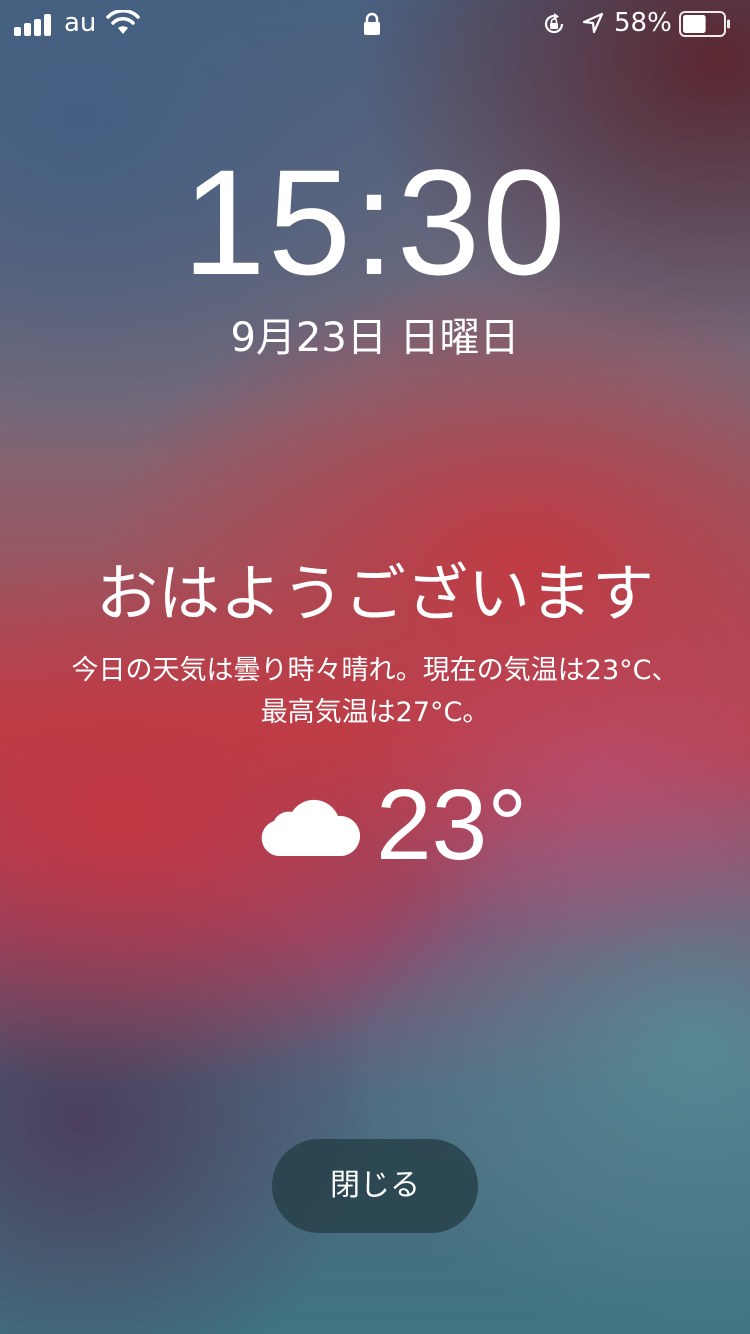 The height and width of the screenshot is (1334, 750). What do you see at coordinates (375, 692) in the screenshot?
I see `weather-forecast-text: 今日の天気は曇り時々晴れ。現在の気温は23°C、 最高気温は27°C。` at bounding box center [375, 692].